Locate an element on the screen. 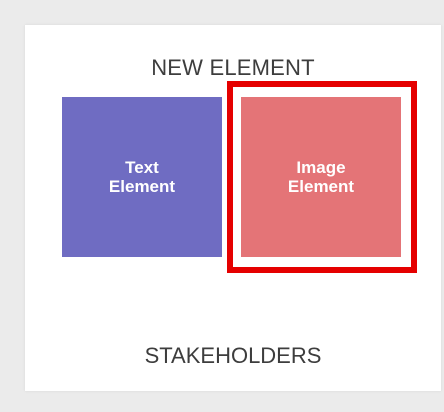 This screenshot has width=444, height=412. text-element-label: Text Element is located at coordinates (142, 177).